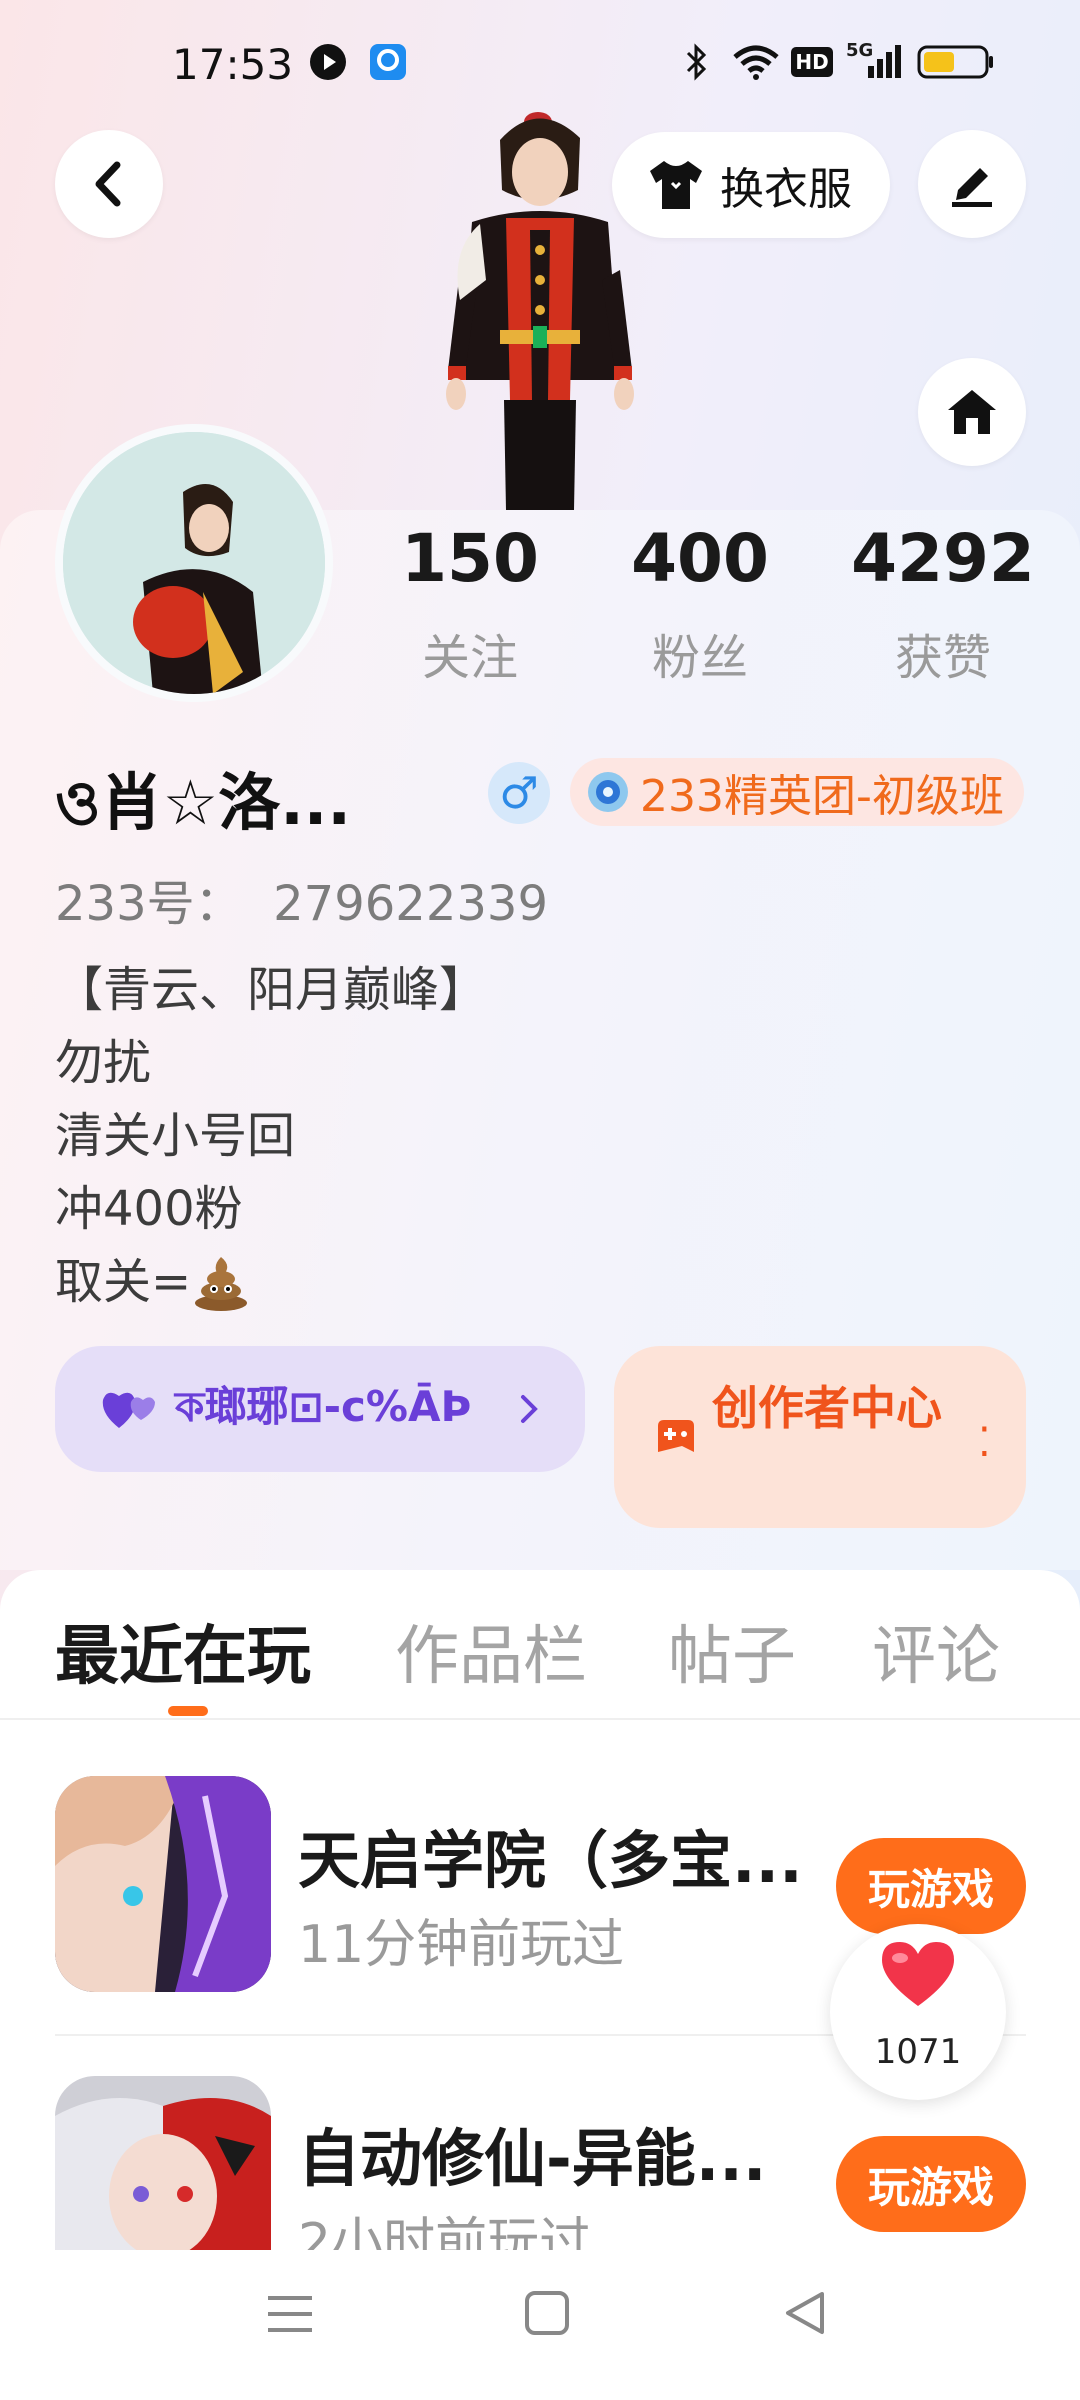  What do you see at coordinates (123, 1282) in the screenshot?
I see `bio-line: 取关=` at bounding box center [123, 1282].